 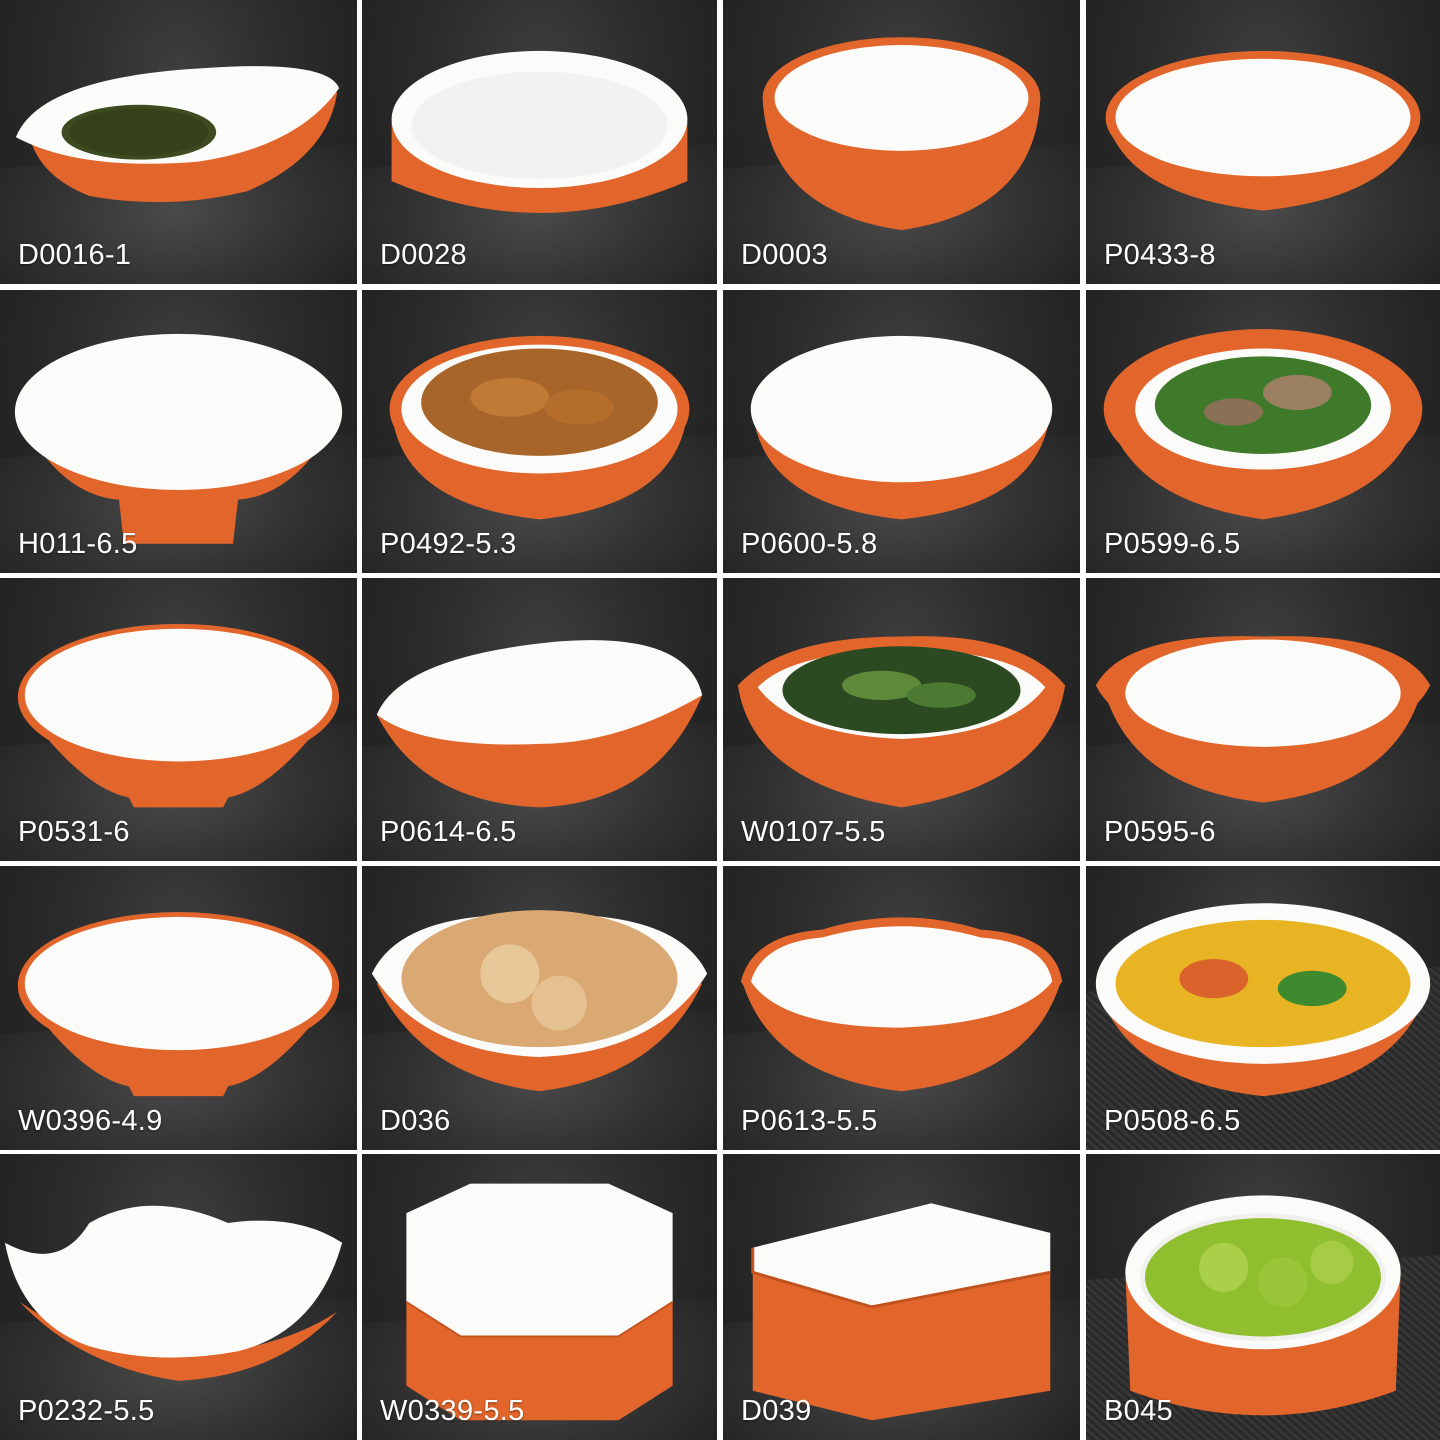 I want to click on product-tile: P0613-5.5, so click(x=901, y=1008).